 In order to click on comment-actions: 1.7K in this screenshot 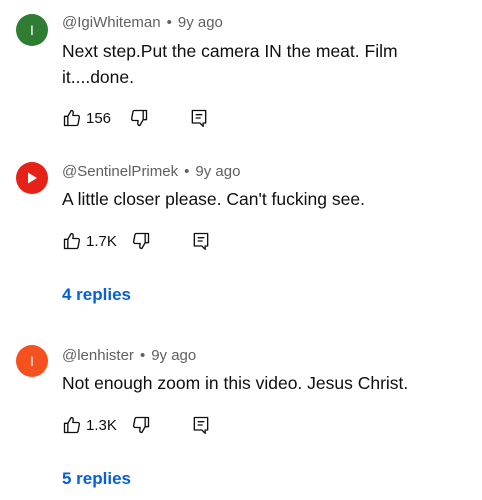, I will do `click(136, 241)`.